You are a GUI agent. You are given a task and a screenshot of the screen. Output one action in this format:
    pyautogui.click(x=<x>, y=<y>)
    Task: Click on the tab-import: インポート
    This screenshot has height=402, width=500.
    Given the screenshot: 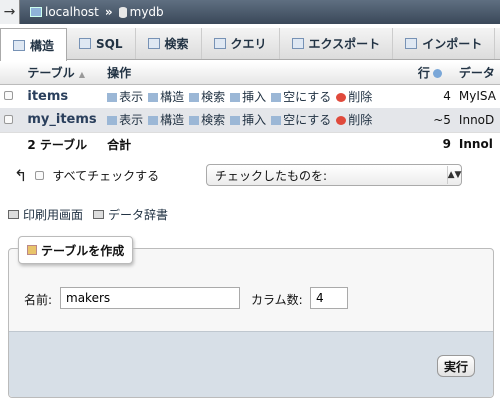 What is the action you would take?
    pyautogui.click(x=444, y=43)
    